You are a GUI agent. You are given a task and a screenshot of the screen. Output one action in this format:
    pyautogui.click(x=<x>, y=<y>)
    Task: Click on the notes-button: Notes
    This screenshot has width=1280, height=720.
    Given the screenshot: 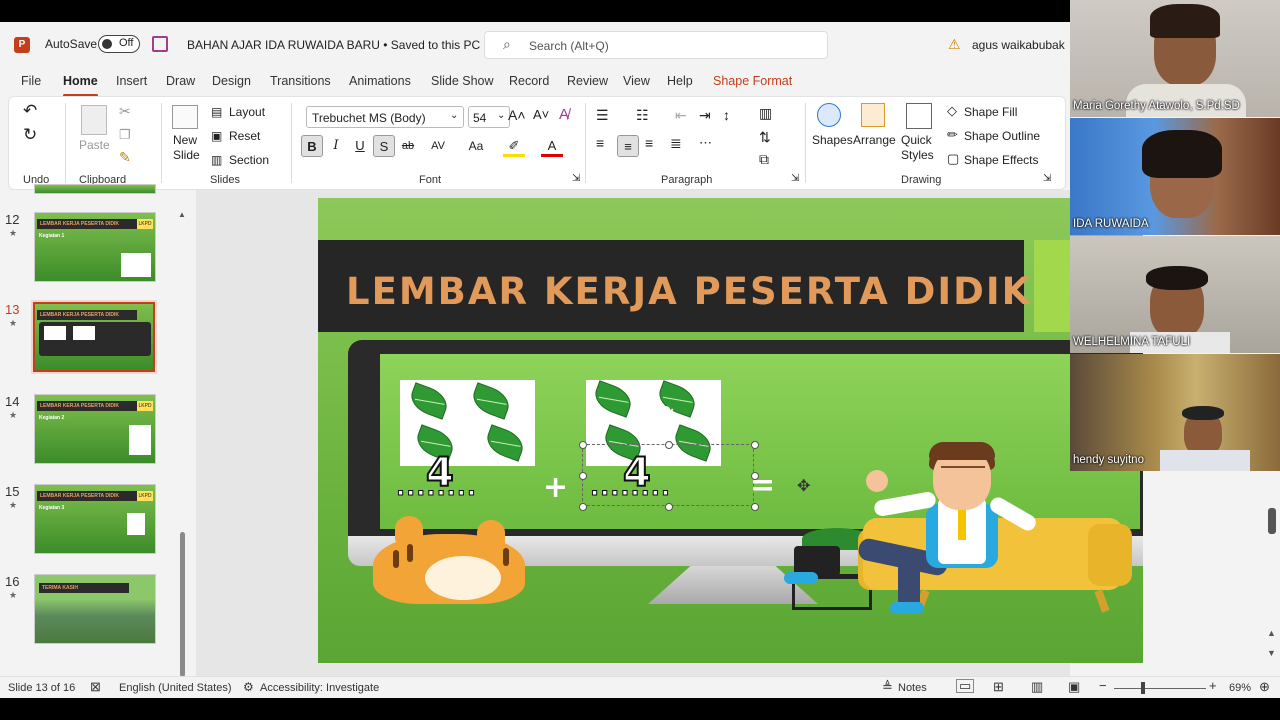 What is the action you would take?
    pyautogui.click(x=912, y=688)
    